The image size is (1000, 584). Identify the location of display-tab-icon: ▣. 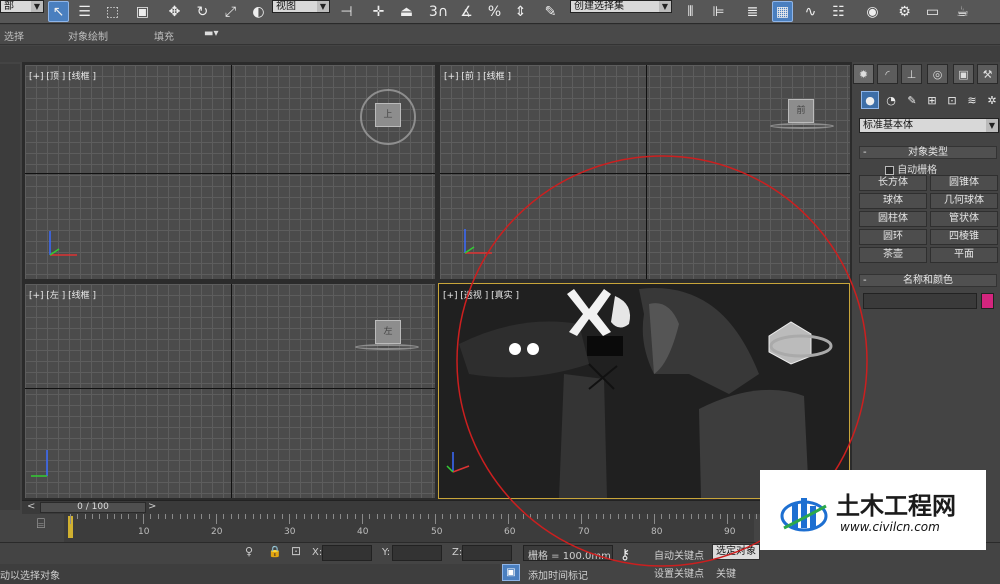
(963, 74).